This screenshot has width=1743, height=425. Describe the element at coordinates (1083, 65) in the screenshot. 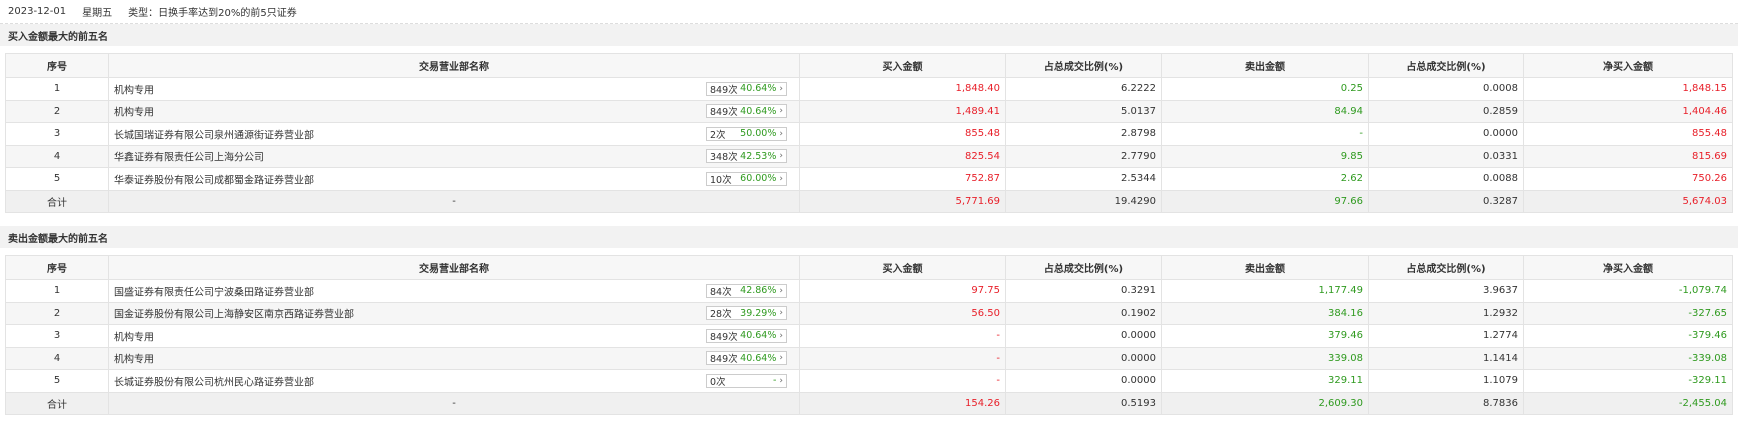

I see `col-header-buy-ratio: 占总成交比例(%)` at that location.